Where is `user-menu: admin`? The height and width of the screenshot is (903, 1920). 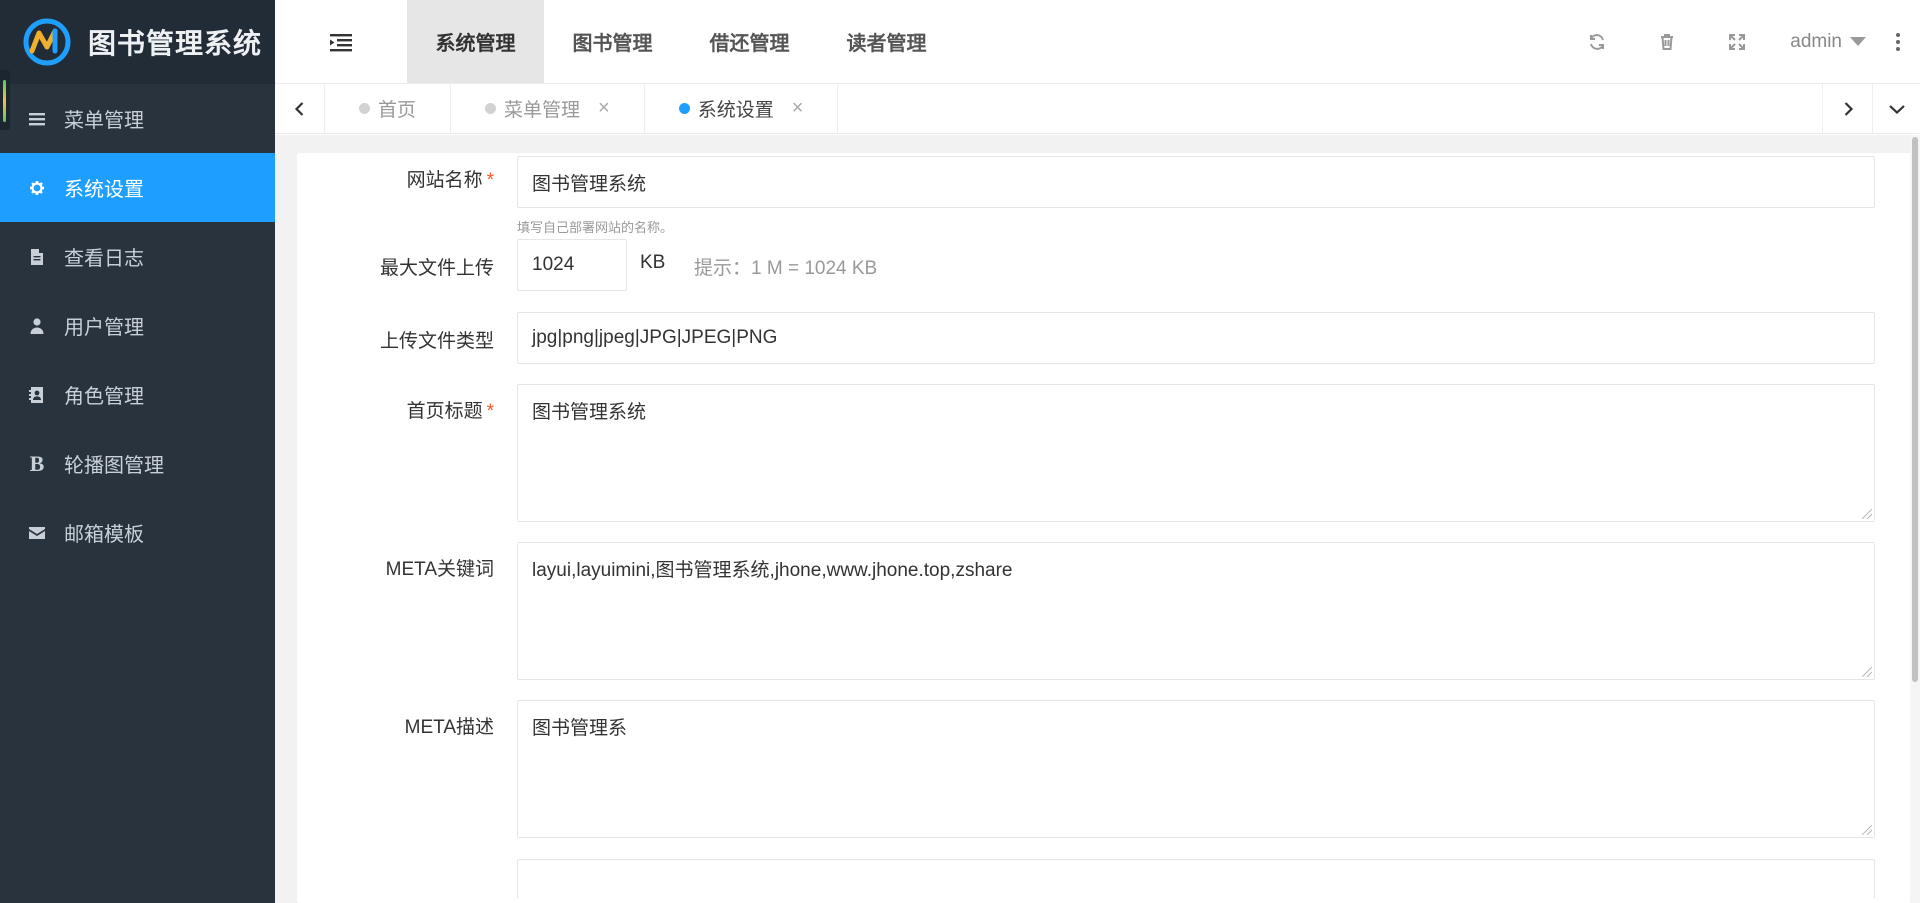 user-menu: admin is located at coordinates (1828, 42).